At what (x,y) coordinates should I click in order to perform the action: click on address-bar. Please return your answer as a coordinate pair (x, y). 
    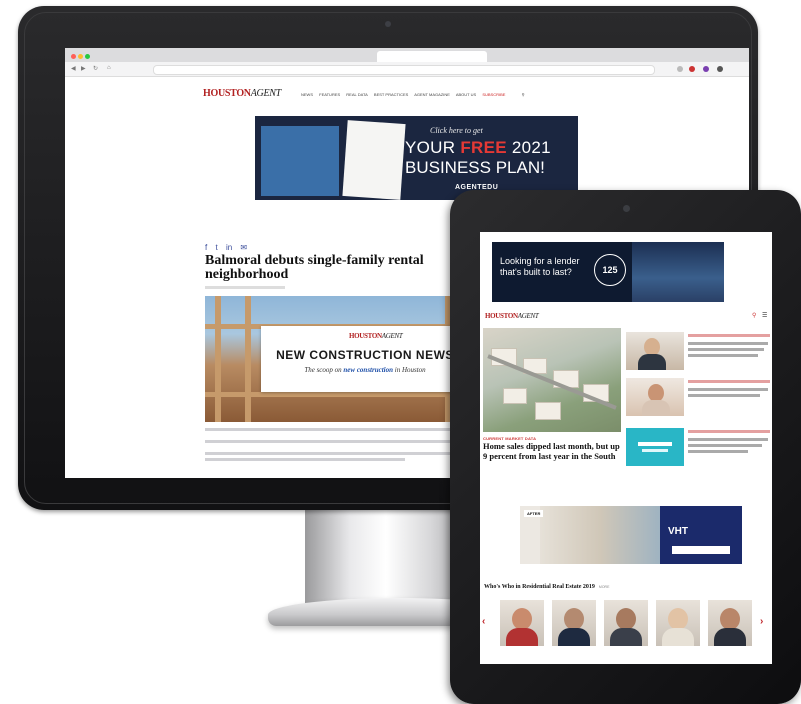
    Looking at the image, I should click on (404, 70).